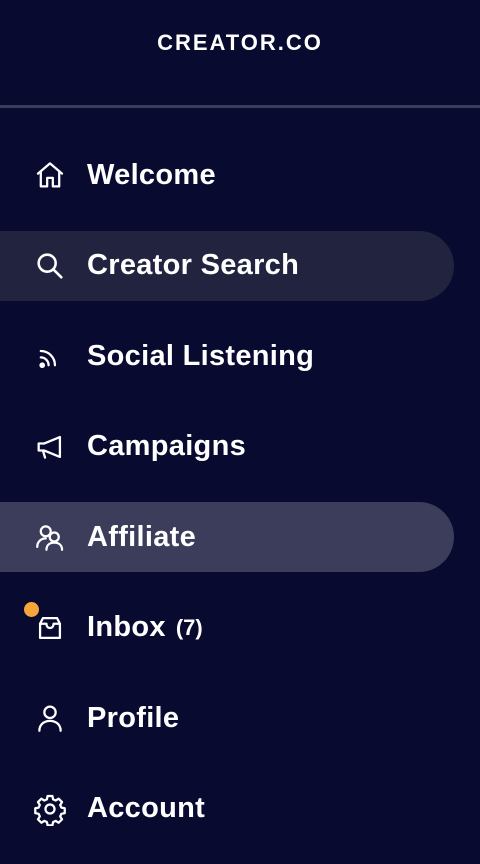 The height and width of the screenshot is (864, 480). I want to click on nav-item-label: Social Listening, so click(201, 355).